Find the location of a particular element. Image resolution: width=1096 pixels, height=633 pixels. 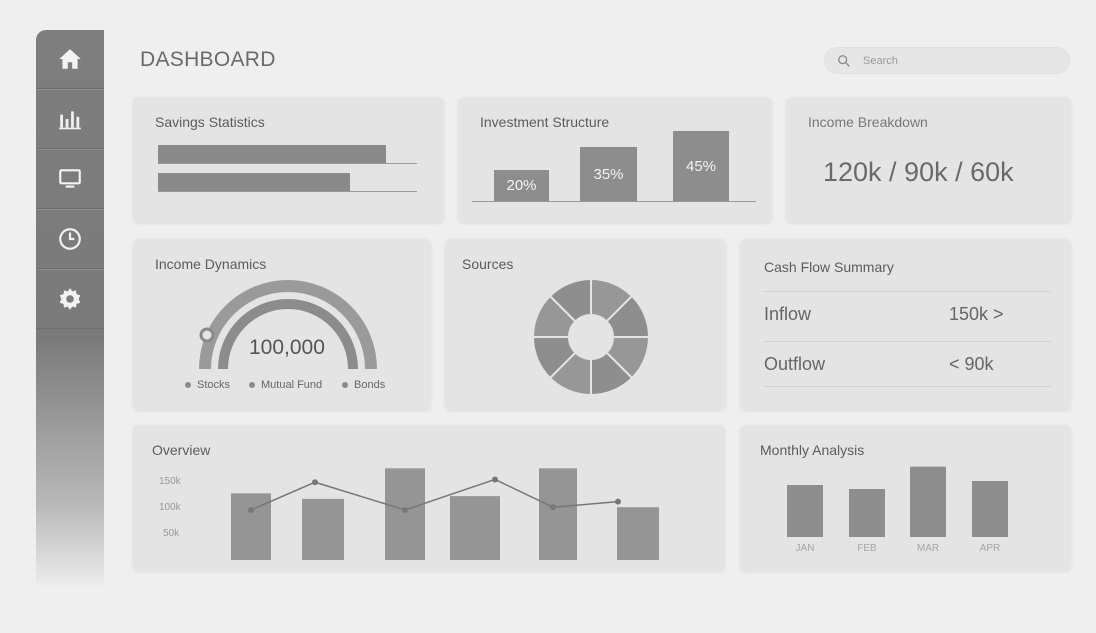

sidebar-item-monitor is located at coordinates (70, 179).